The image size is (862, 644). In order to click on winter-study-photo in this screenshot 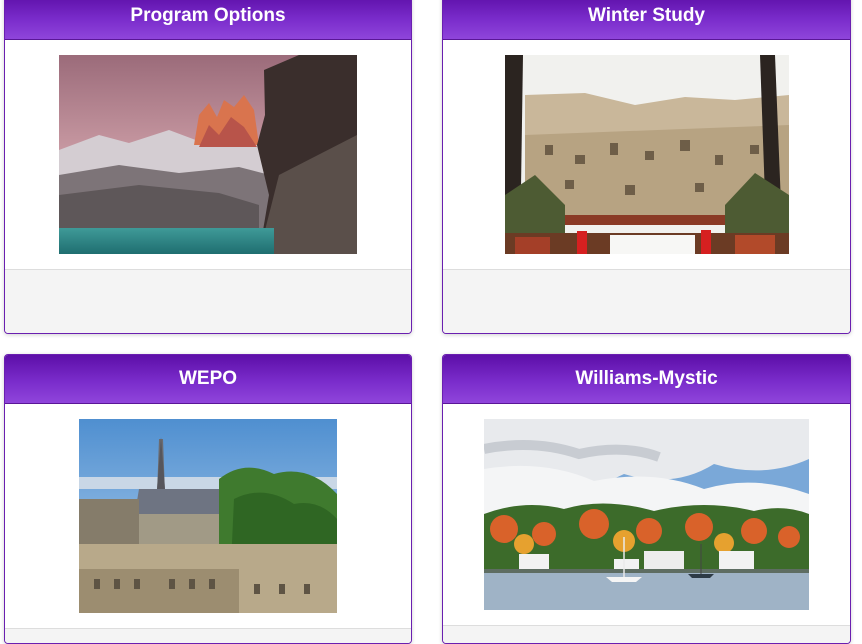, I will do `click(647, 154)`.